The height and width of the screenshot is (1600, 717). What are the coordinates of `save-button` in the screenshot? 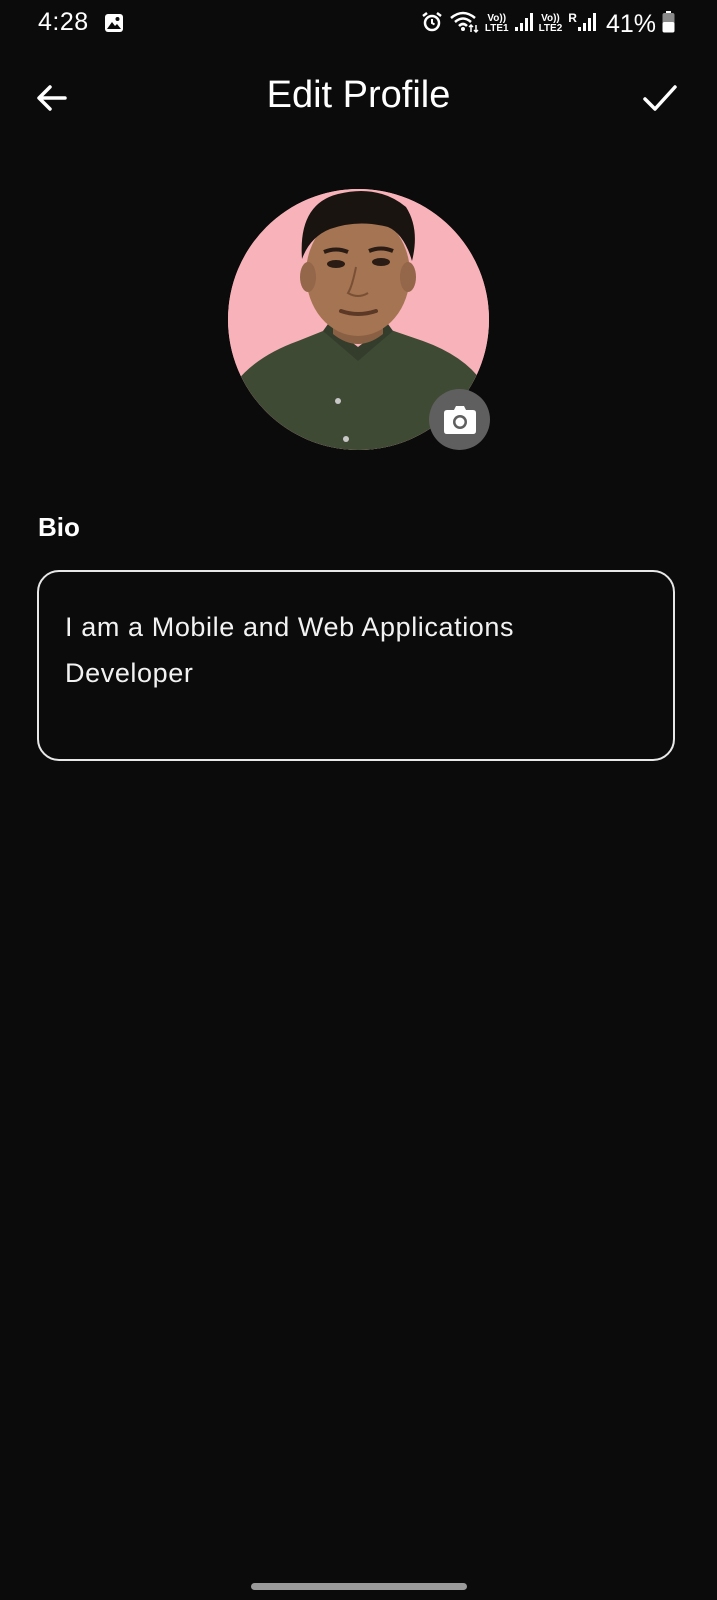 It's located at (660, 98).